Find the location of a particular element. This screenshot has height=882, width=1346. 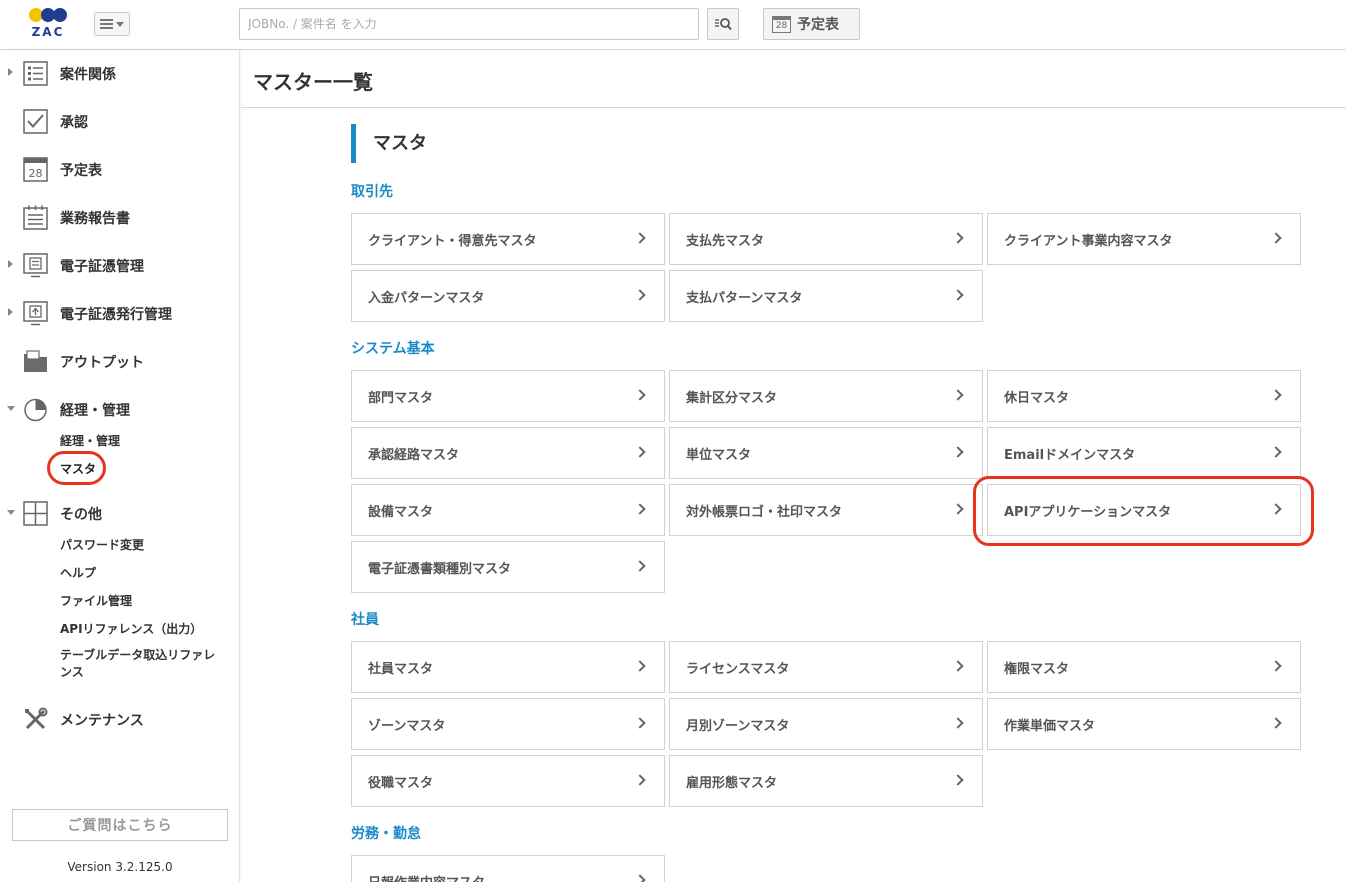

master-card: ゾーンマスタ is located at coordinates (508, 724).